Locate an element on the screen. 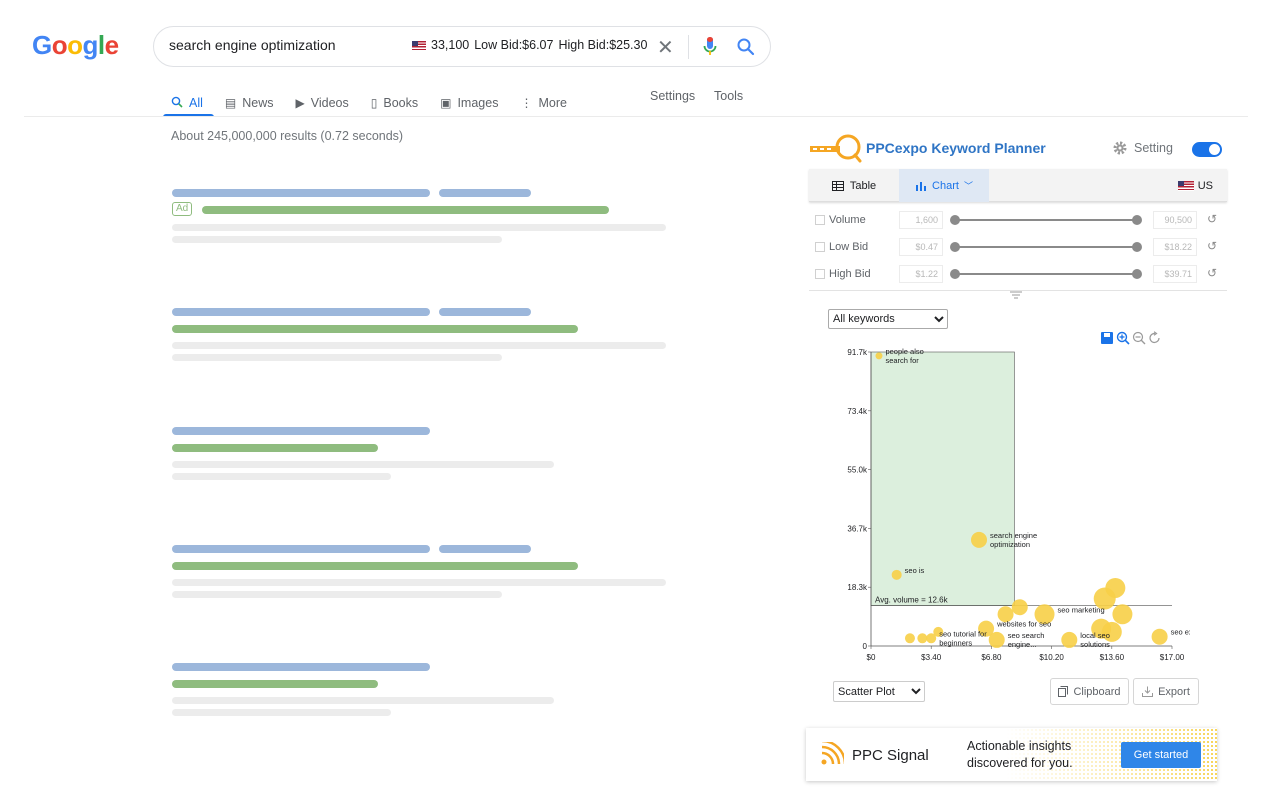  tab-all: All is located at coordinates (187, 103).